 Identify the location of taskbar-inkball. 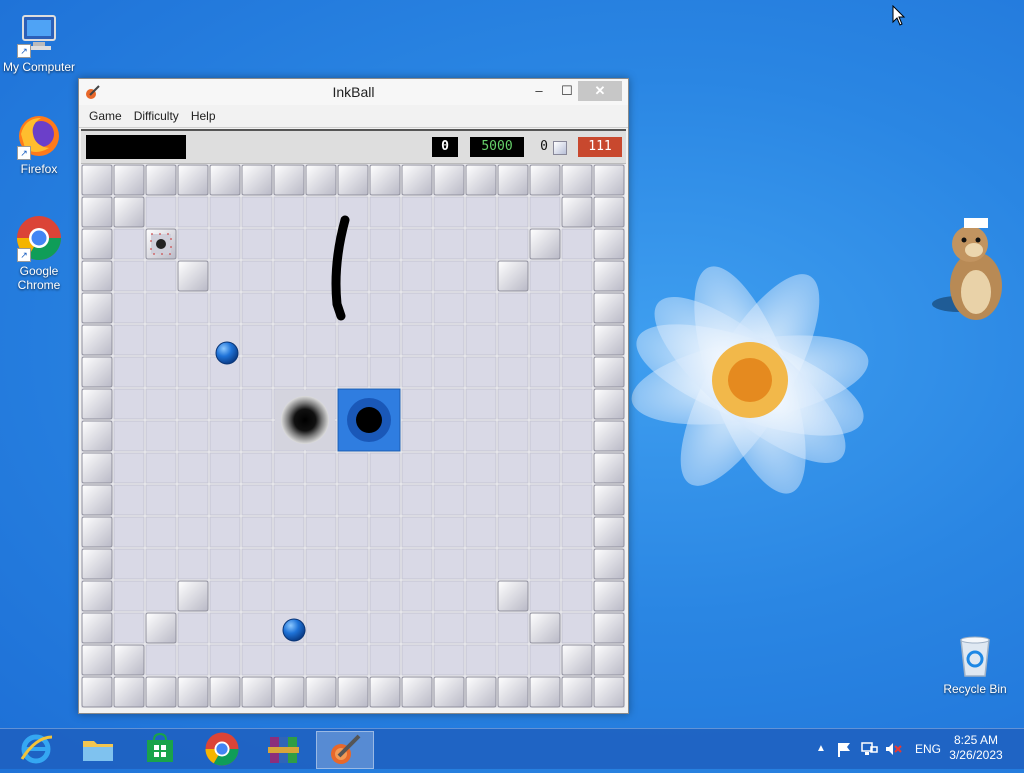
(345, 750).